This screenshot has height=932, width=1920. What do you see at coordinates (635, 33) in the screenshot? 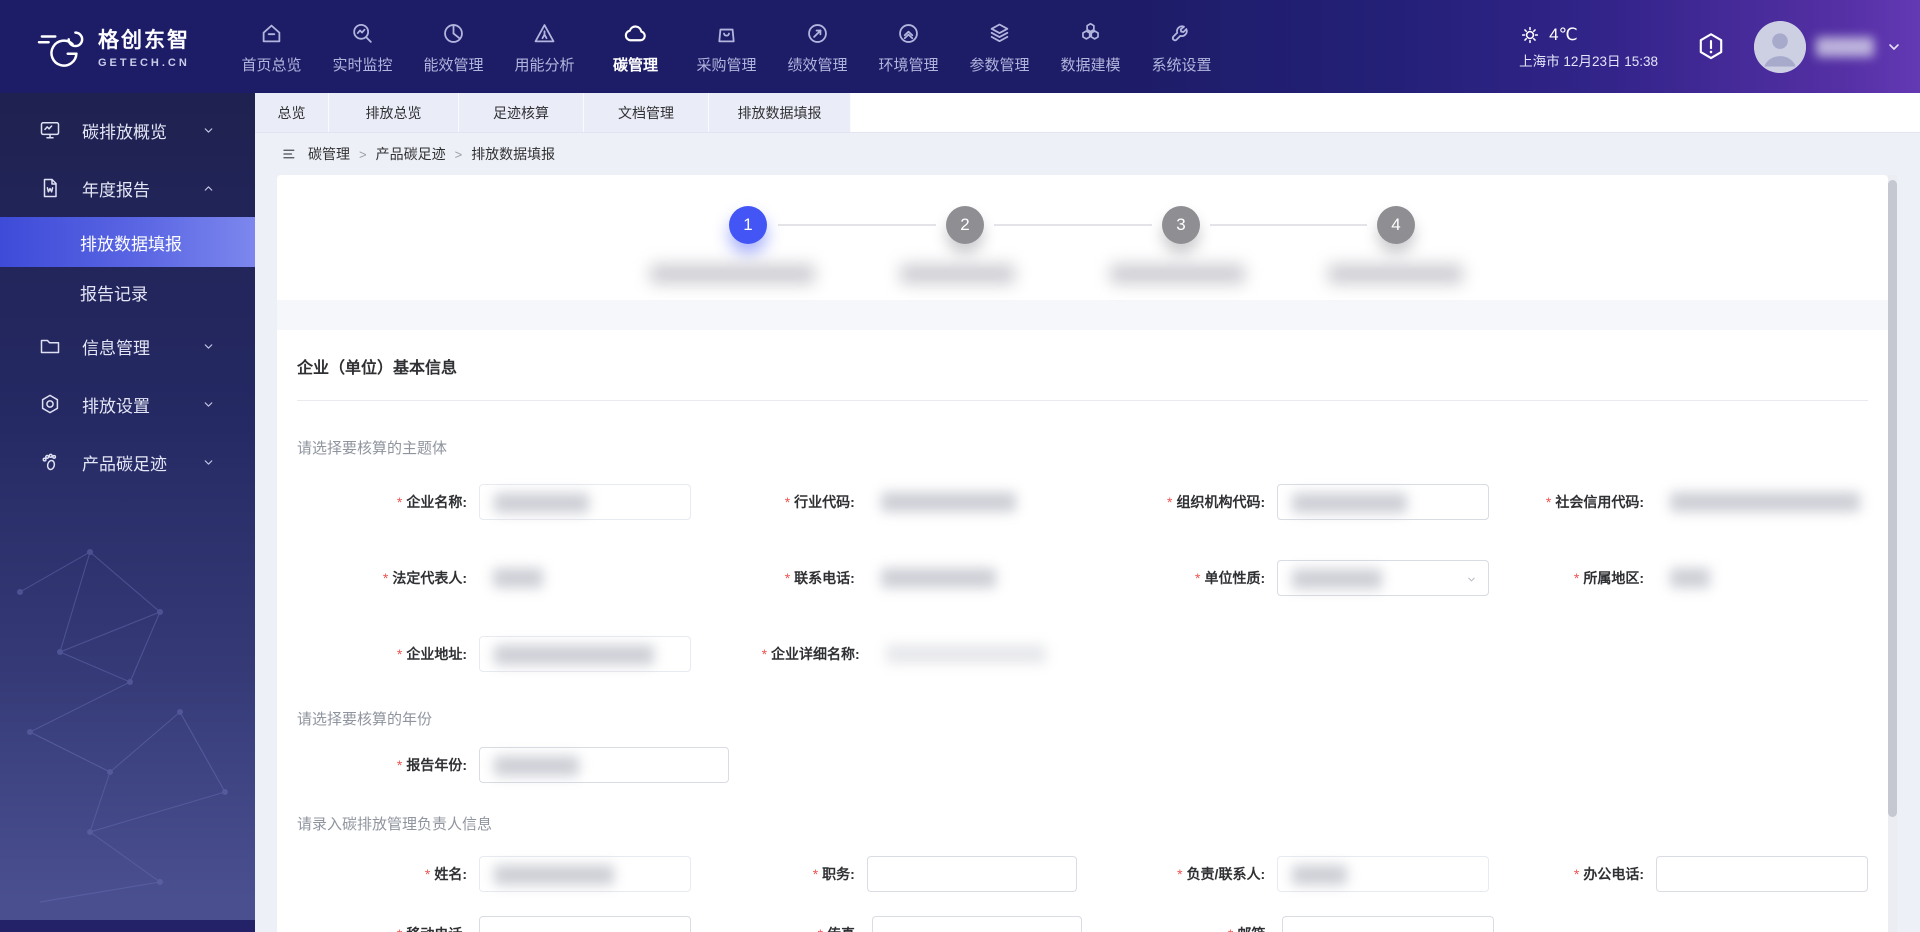
I see `carbon-cloud-icon` at bounding box center [635, 33].